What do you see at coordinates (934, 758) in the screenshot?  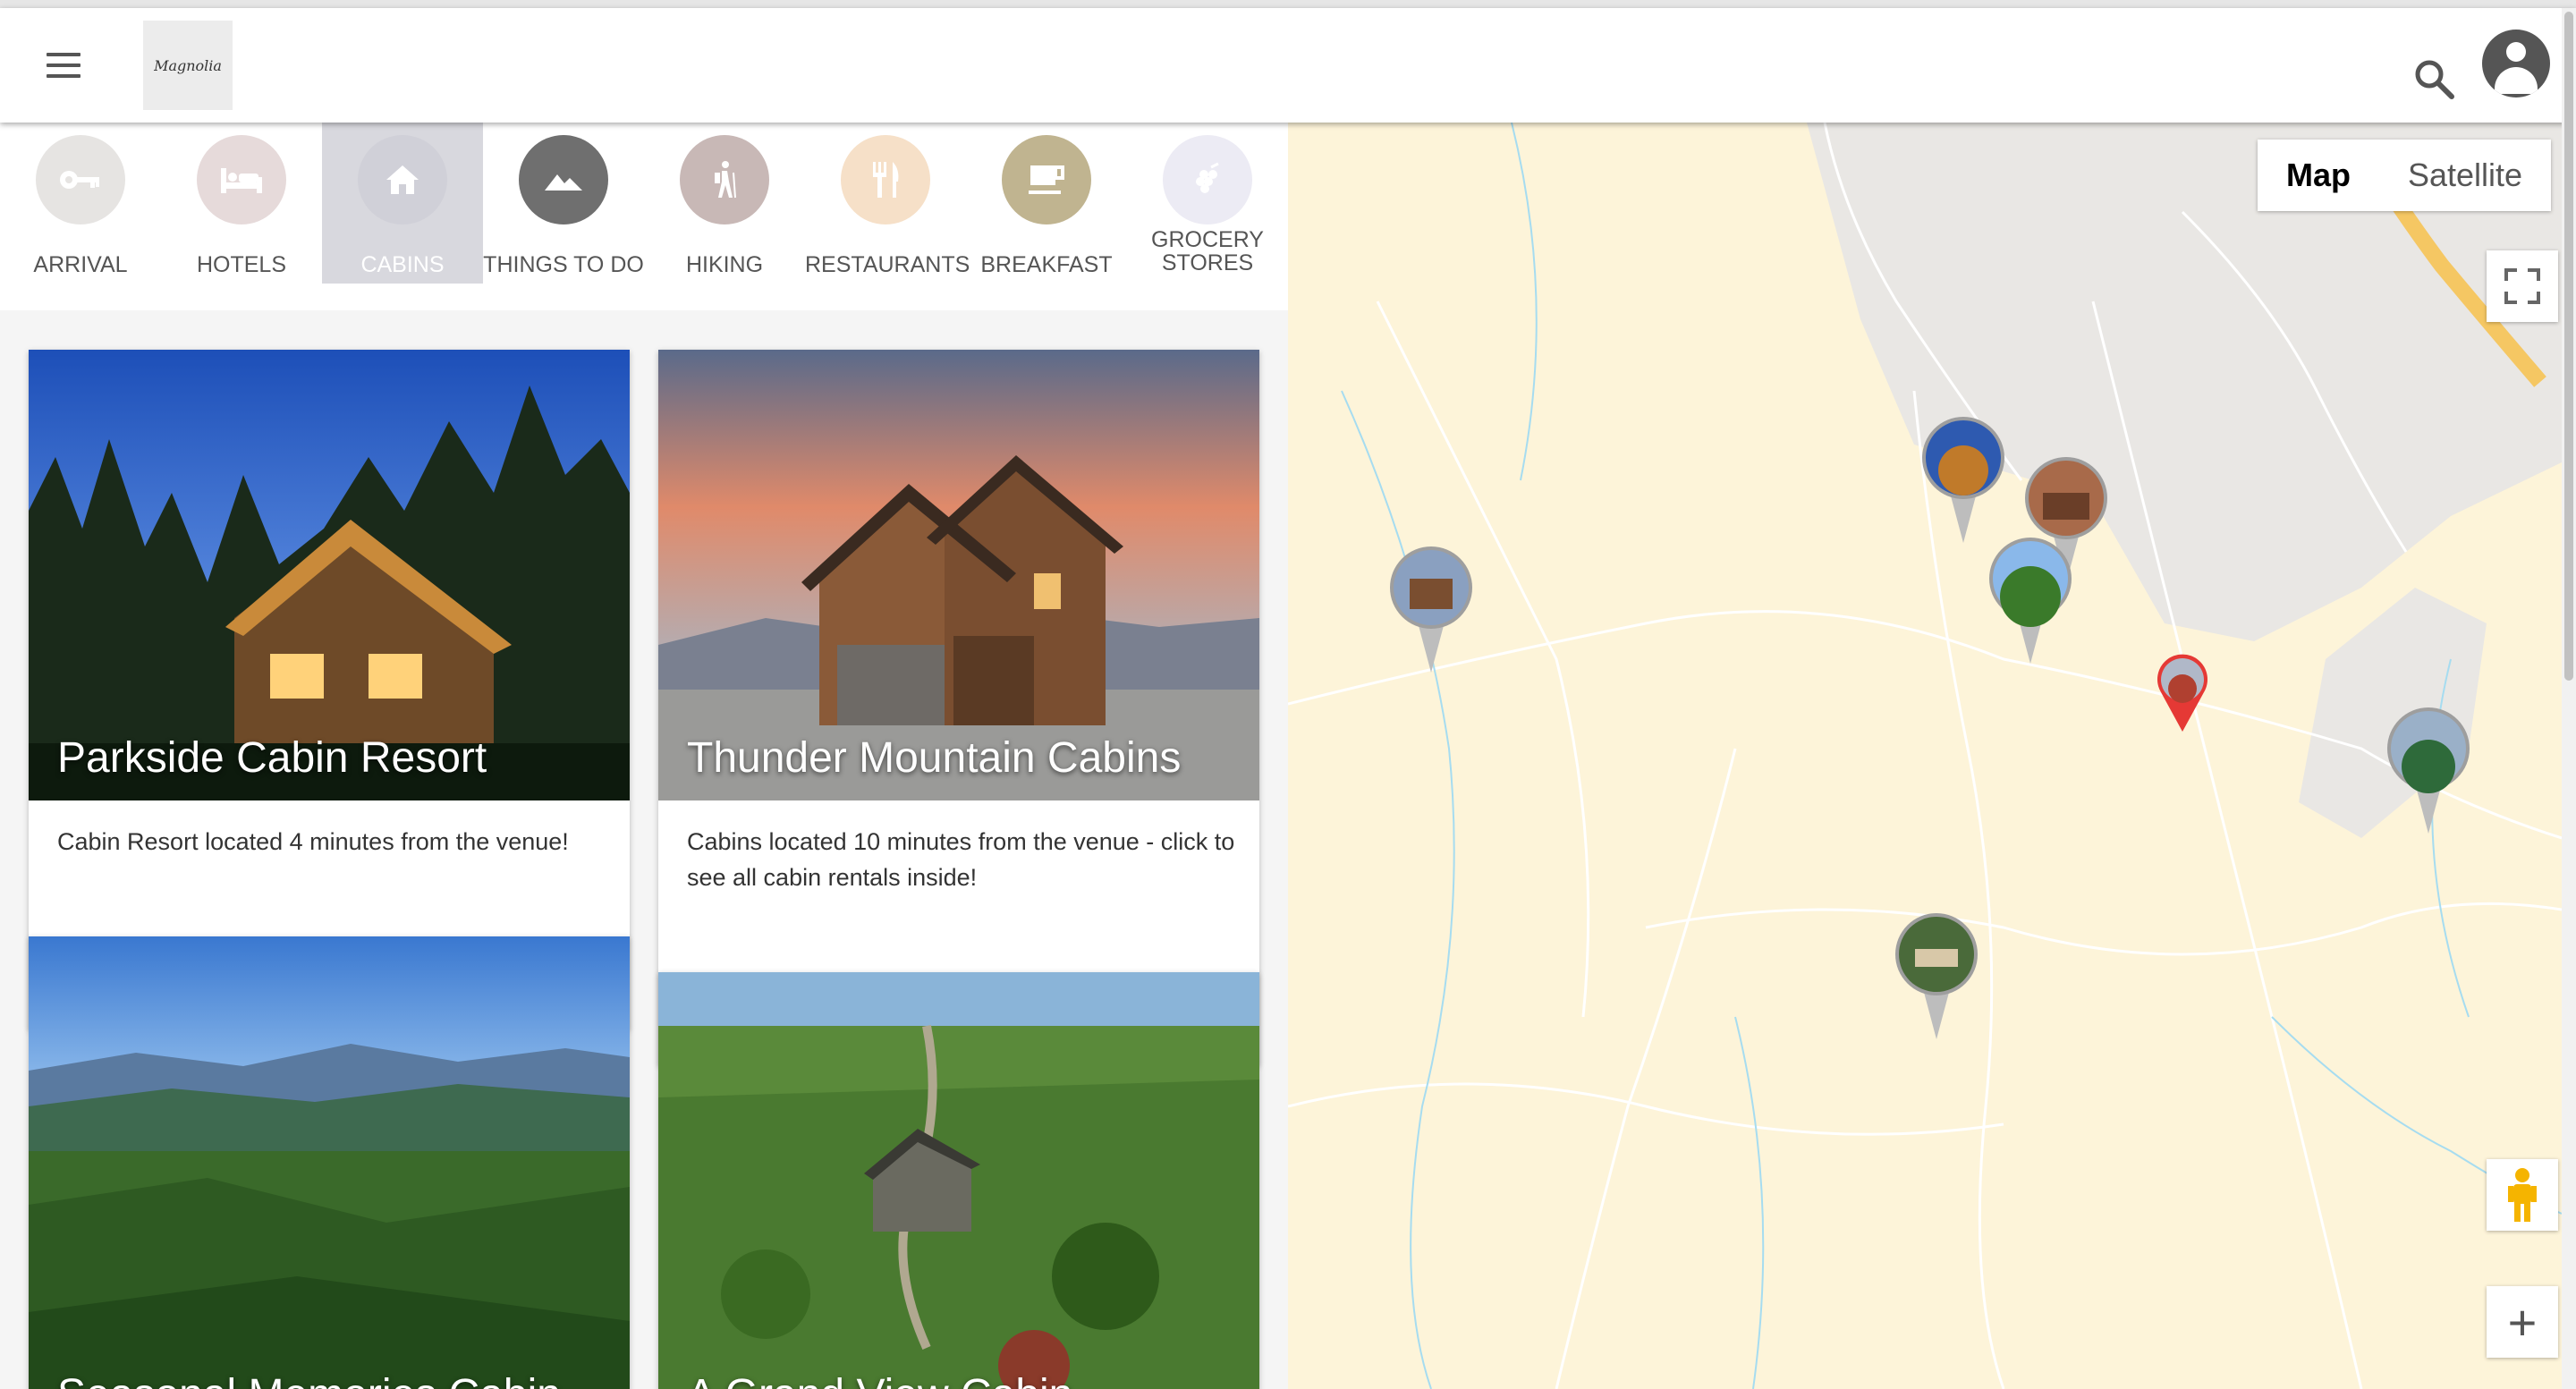 I see `card-title: Thunder Mountain Cabins` at bounding box center [934, 758].